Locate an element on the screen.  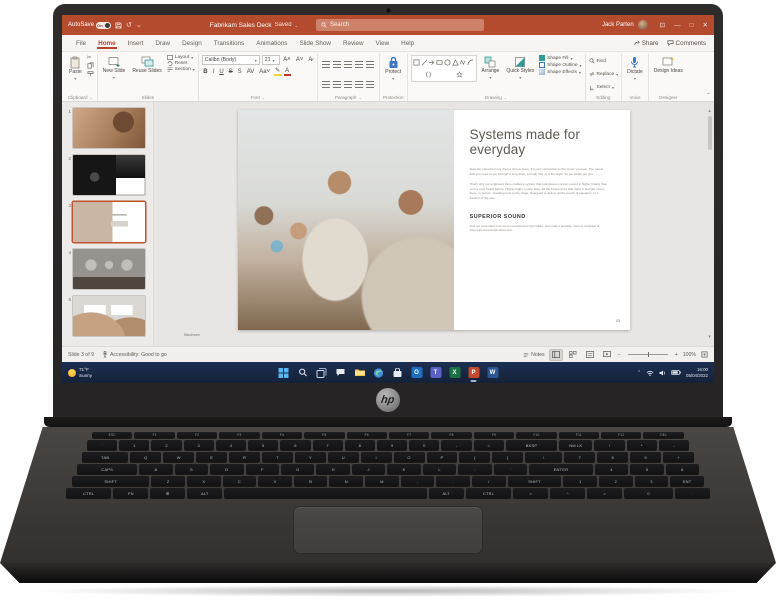
key-3: 3 is located at coordinates (651, 481).